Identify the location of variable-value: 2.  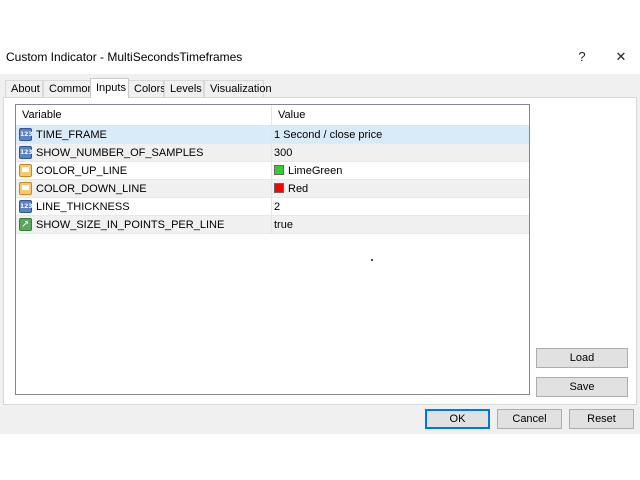
(277, 207).